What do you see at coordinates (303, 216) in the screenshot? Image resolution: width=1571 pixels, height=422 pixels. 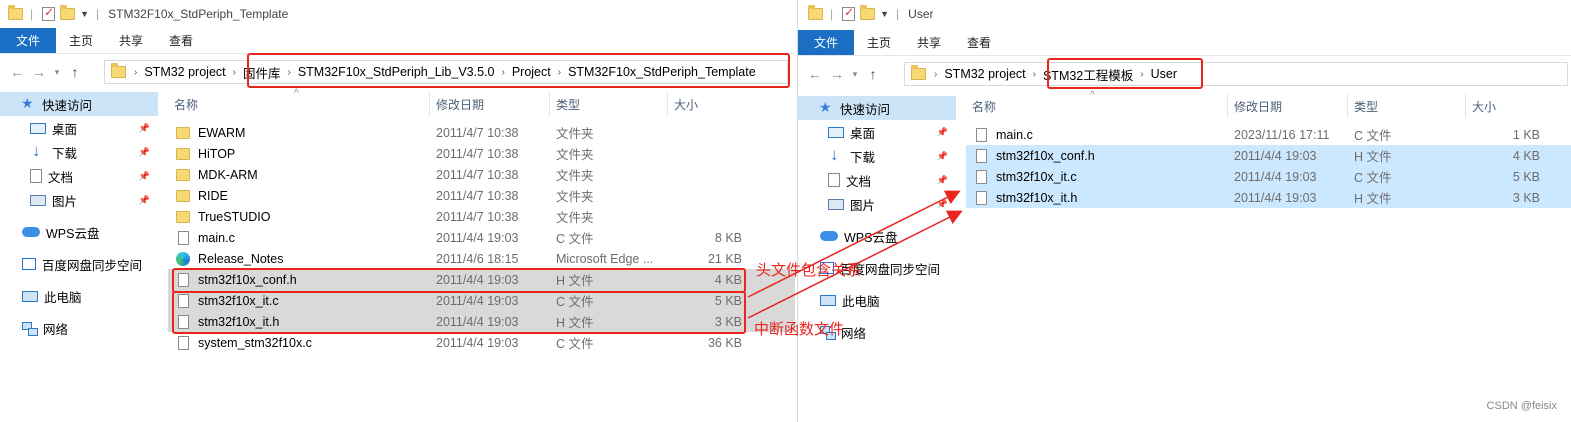 I see `file-name-cell: TrueSTUDIO` at bounding box center [303, 216].